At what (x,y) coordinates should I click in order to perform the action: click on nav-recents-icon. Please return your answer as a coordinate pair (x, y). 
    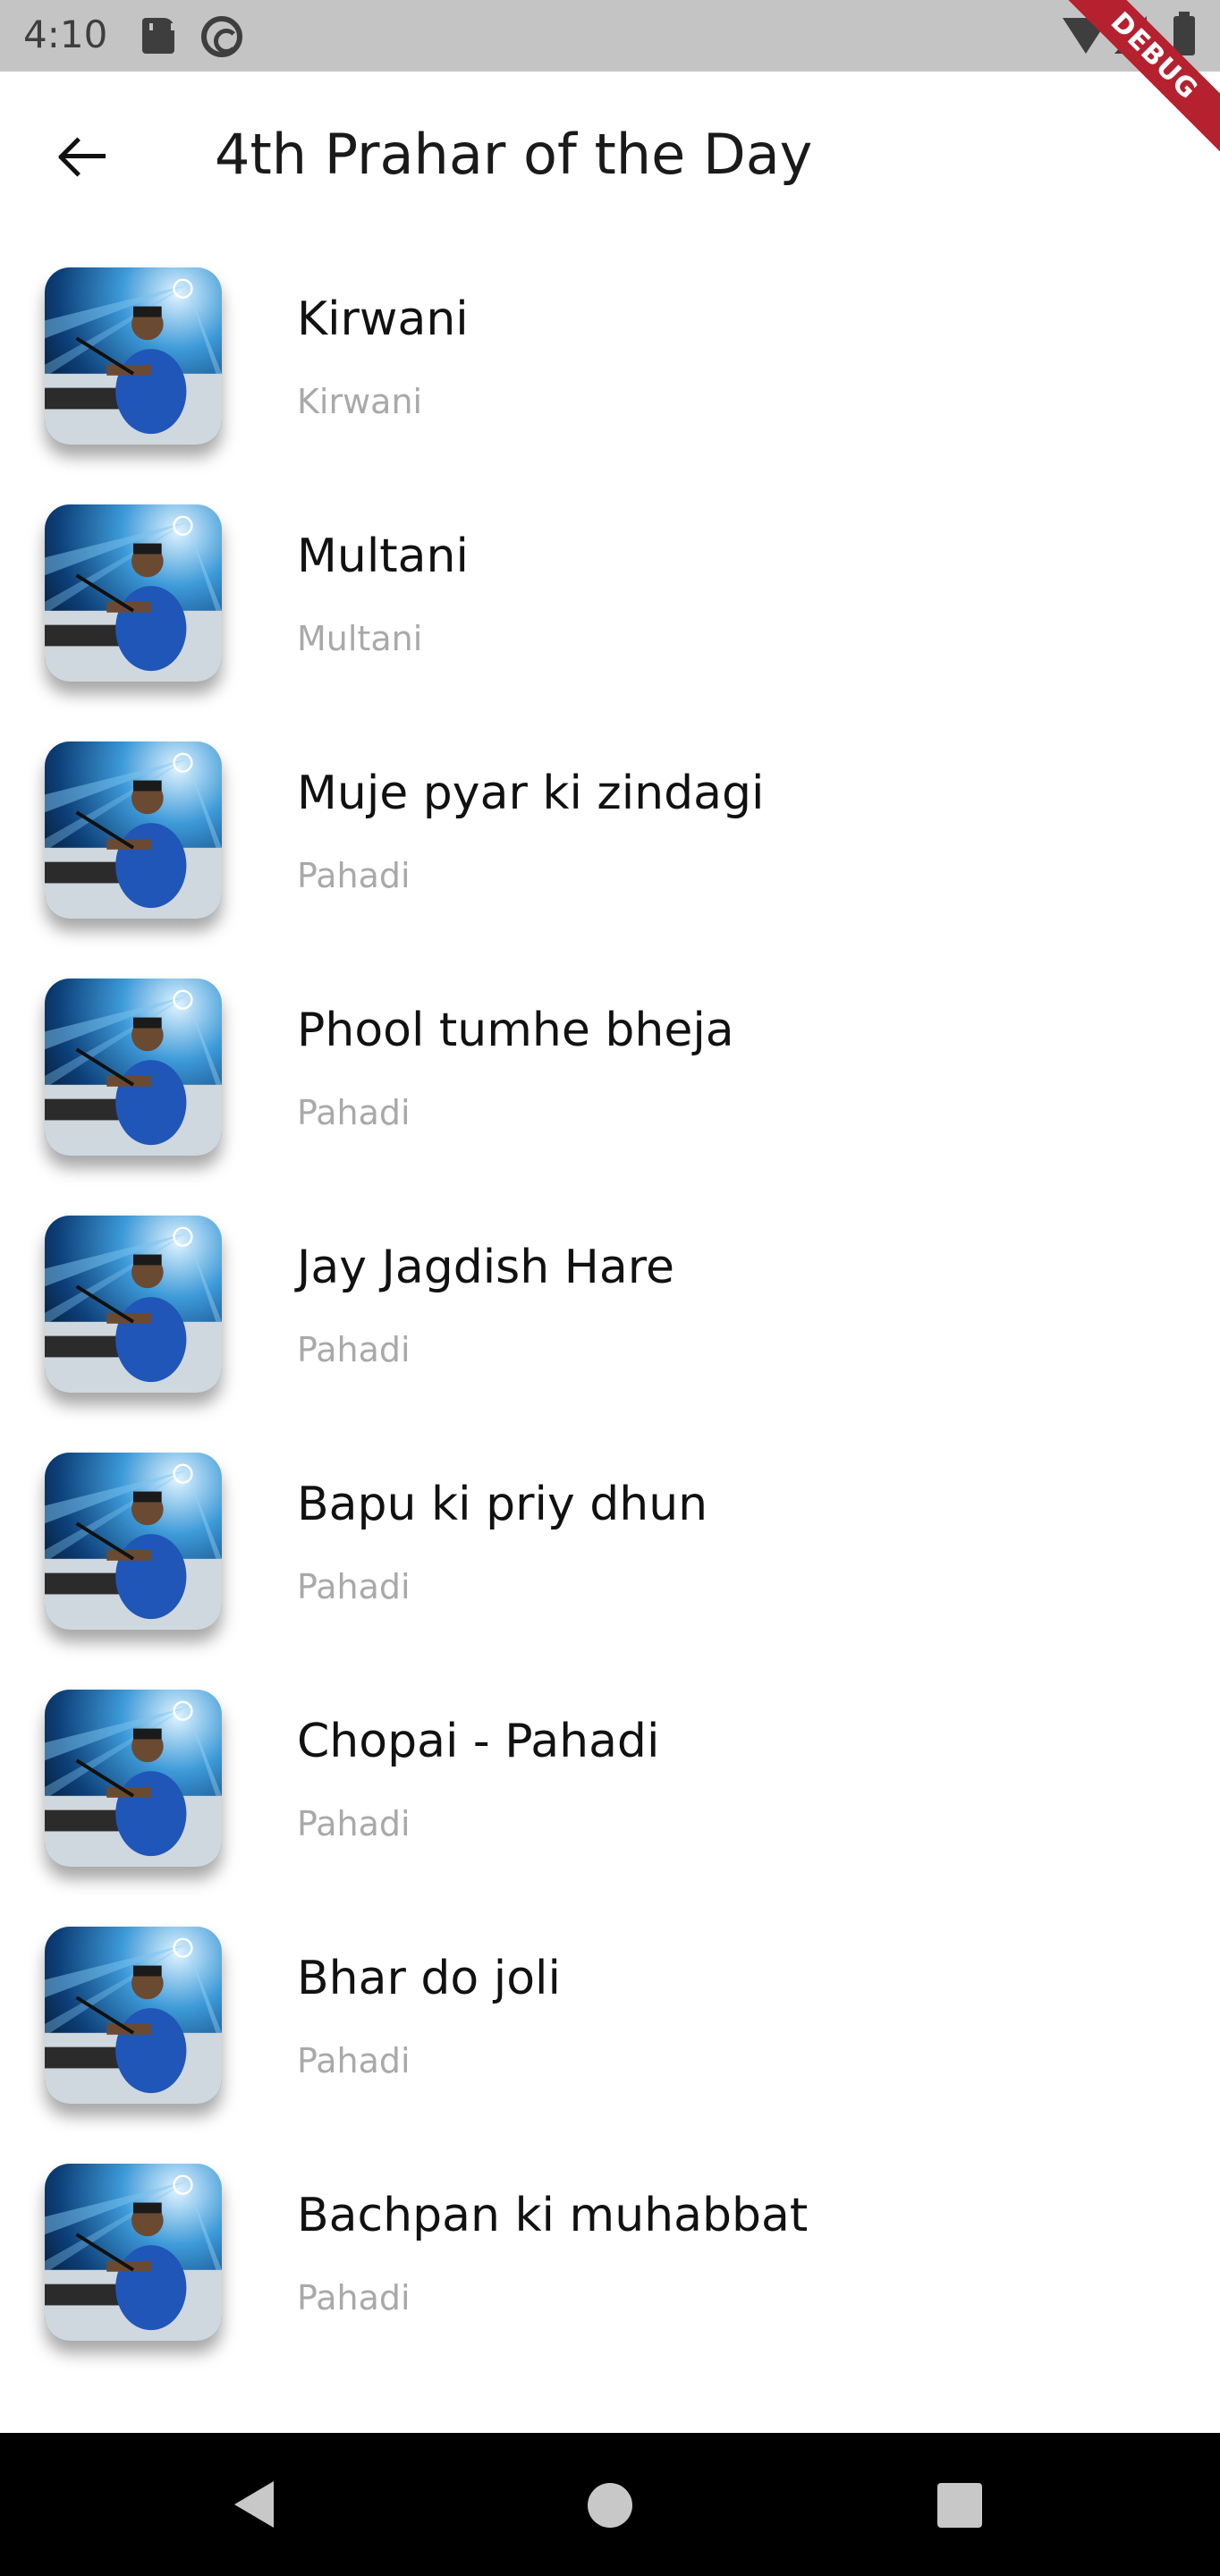
    Looking at the image, I should click on (959, 2505).